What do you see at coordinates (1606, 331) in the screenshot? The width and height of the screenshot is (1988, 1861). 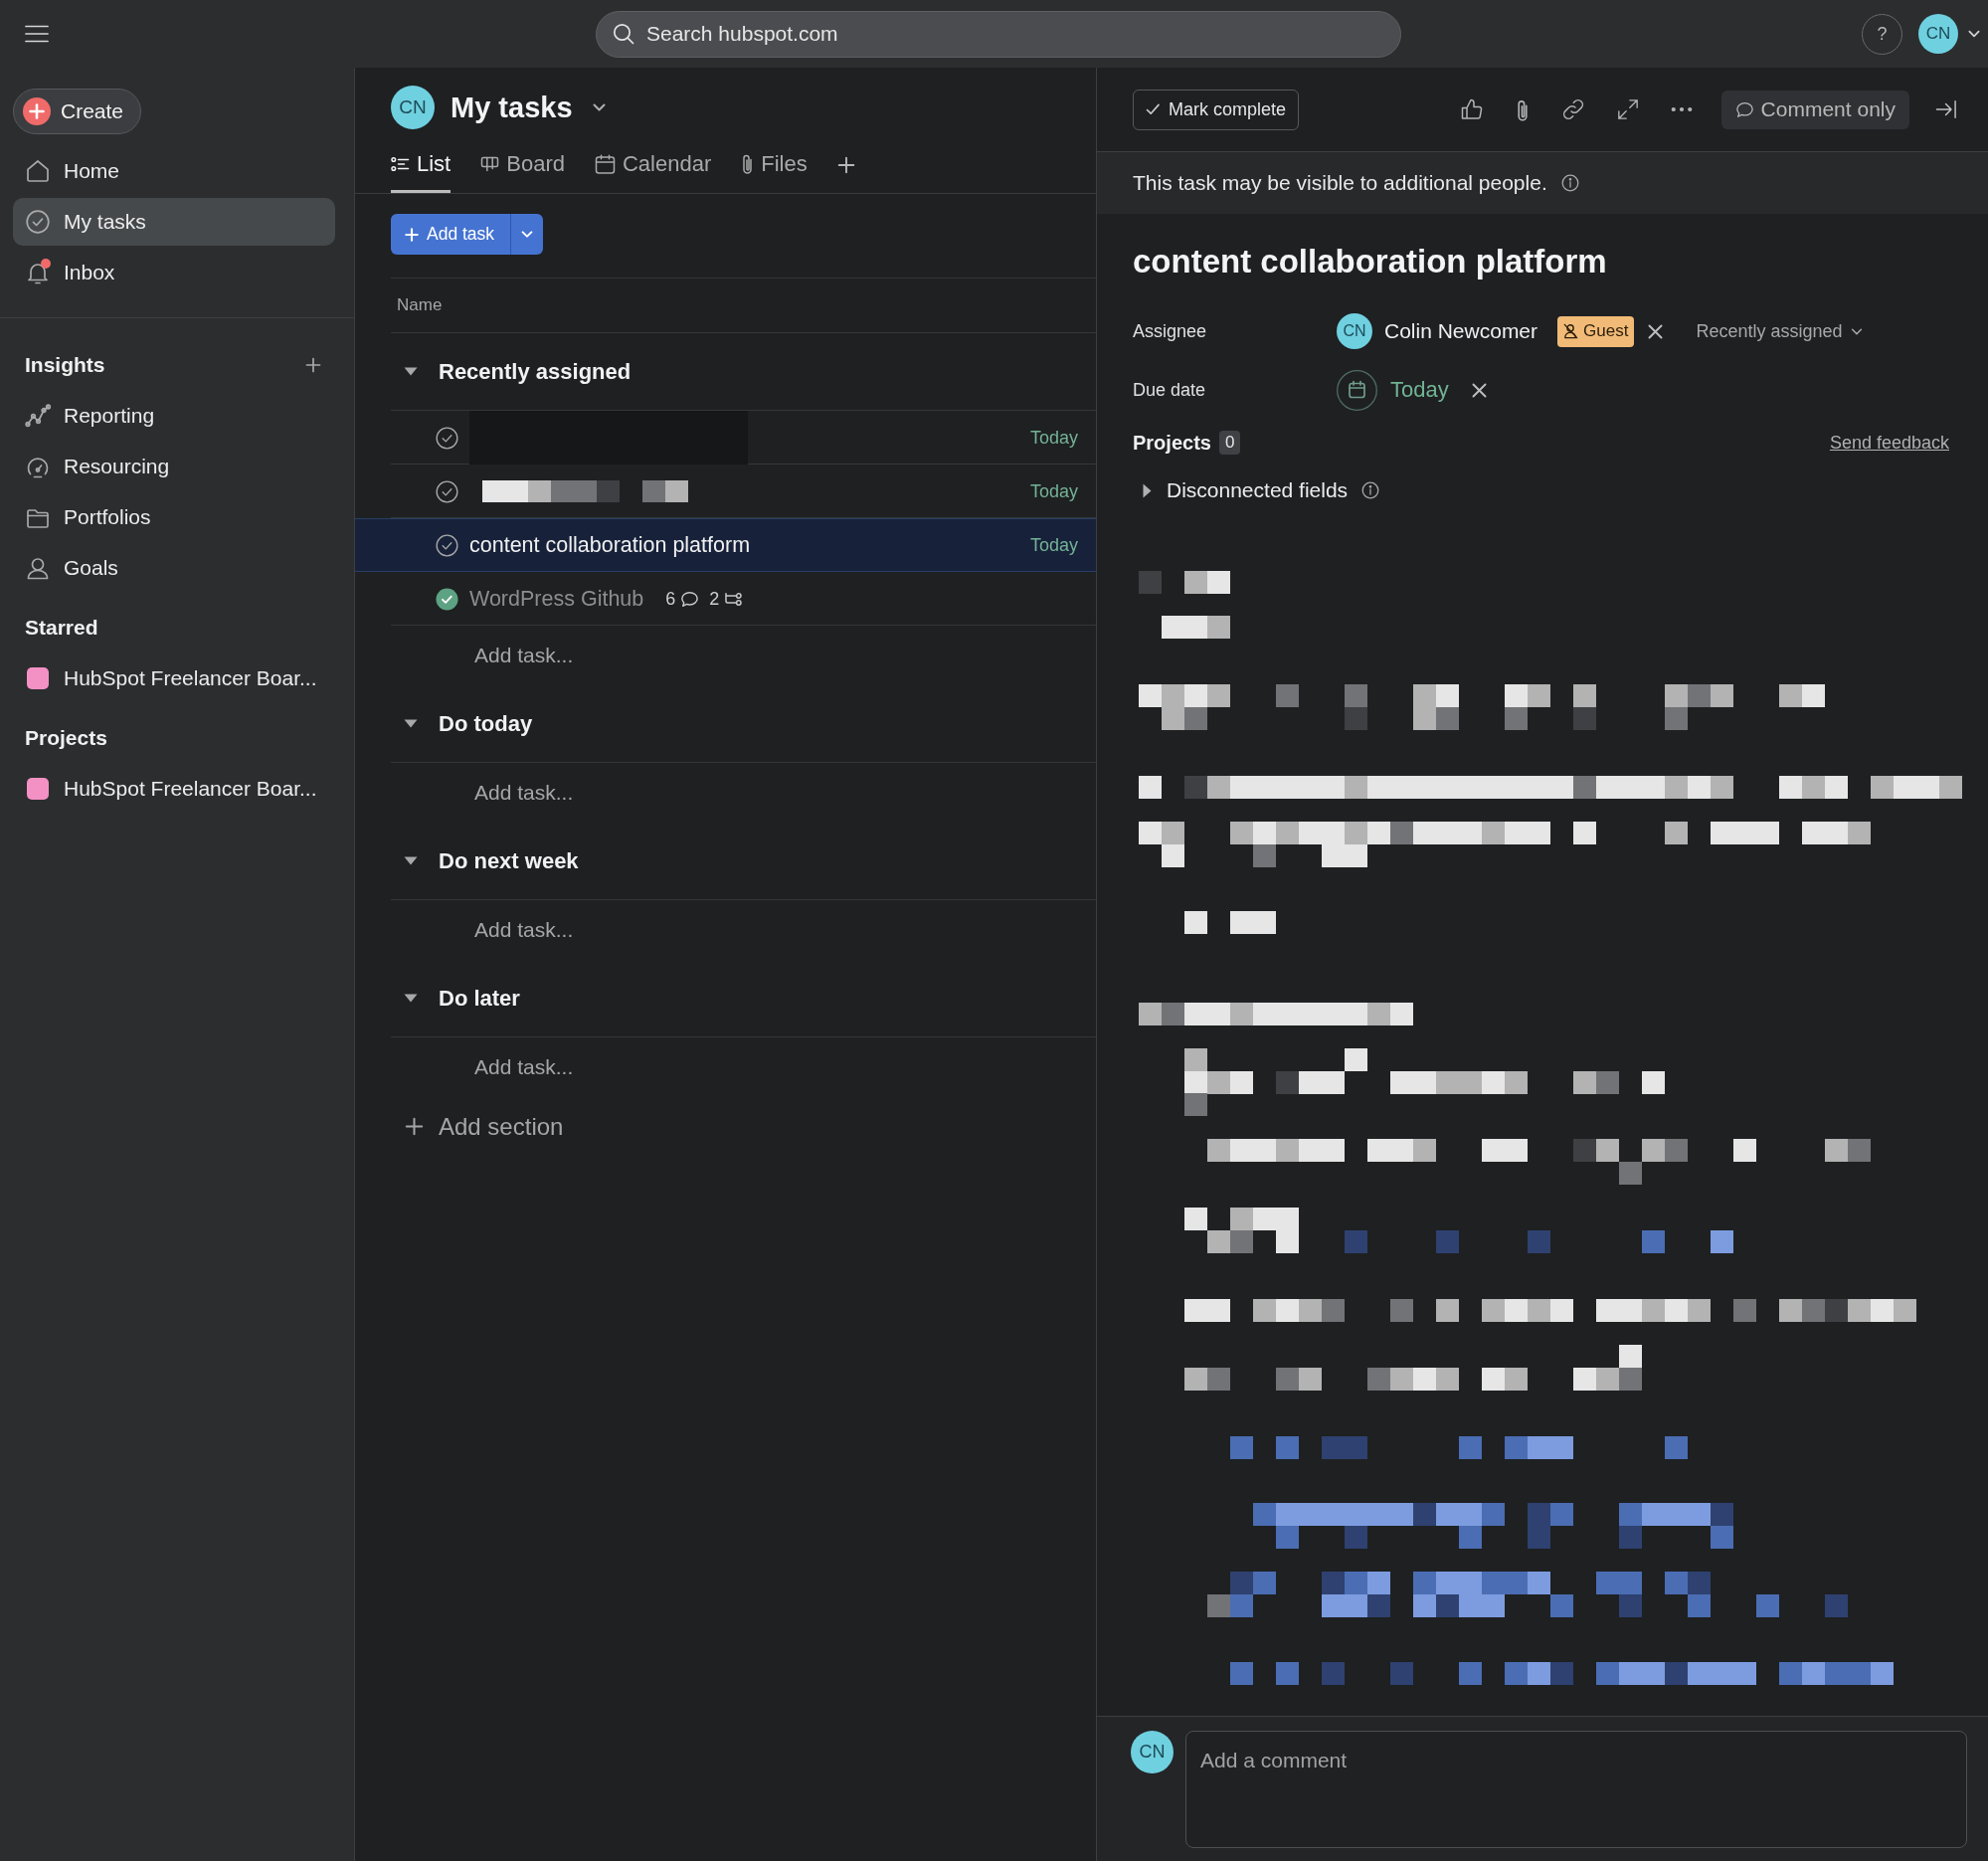 I see `guest-label: Guest` at bounding box center [1606, 331].